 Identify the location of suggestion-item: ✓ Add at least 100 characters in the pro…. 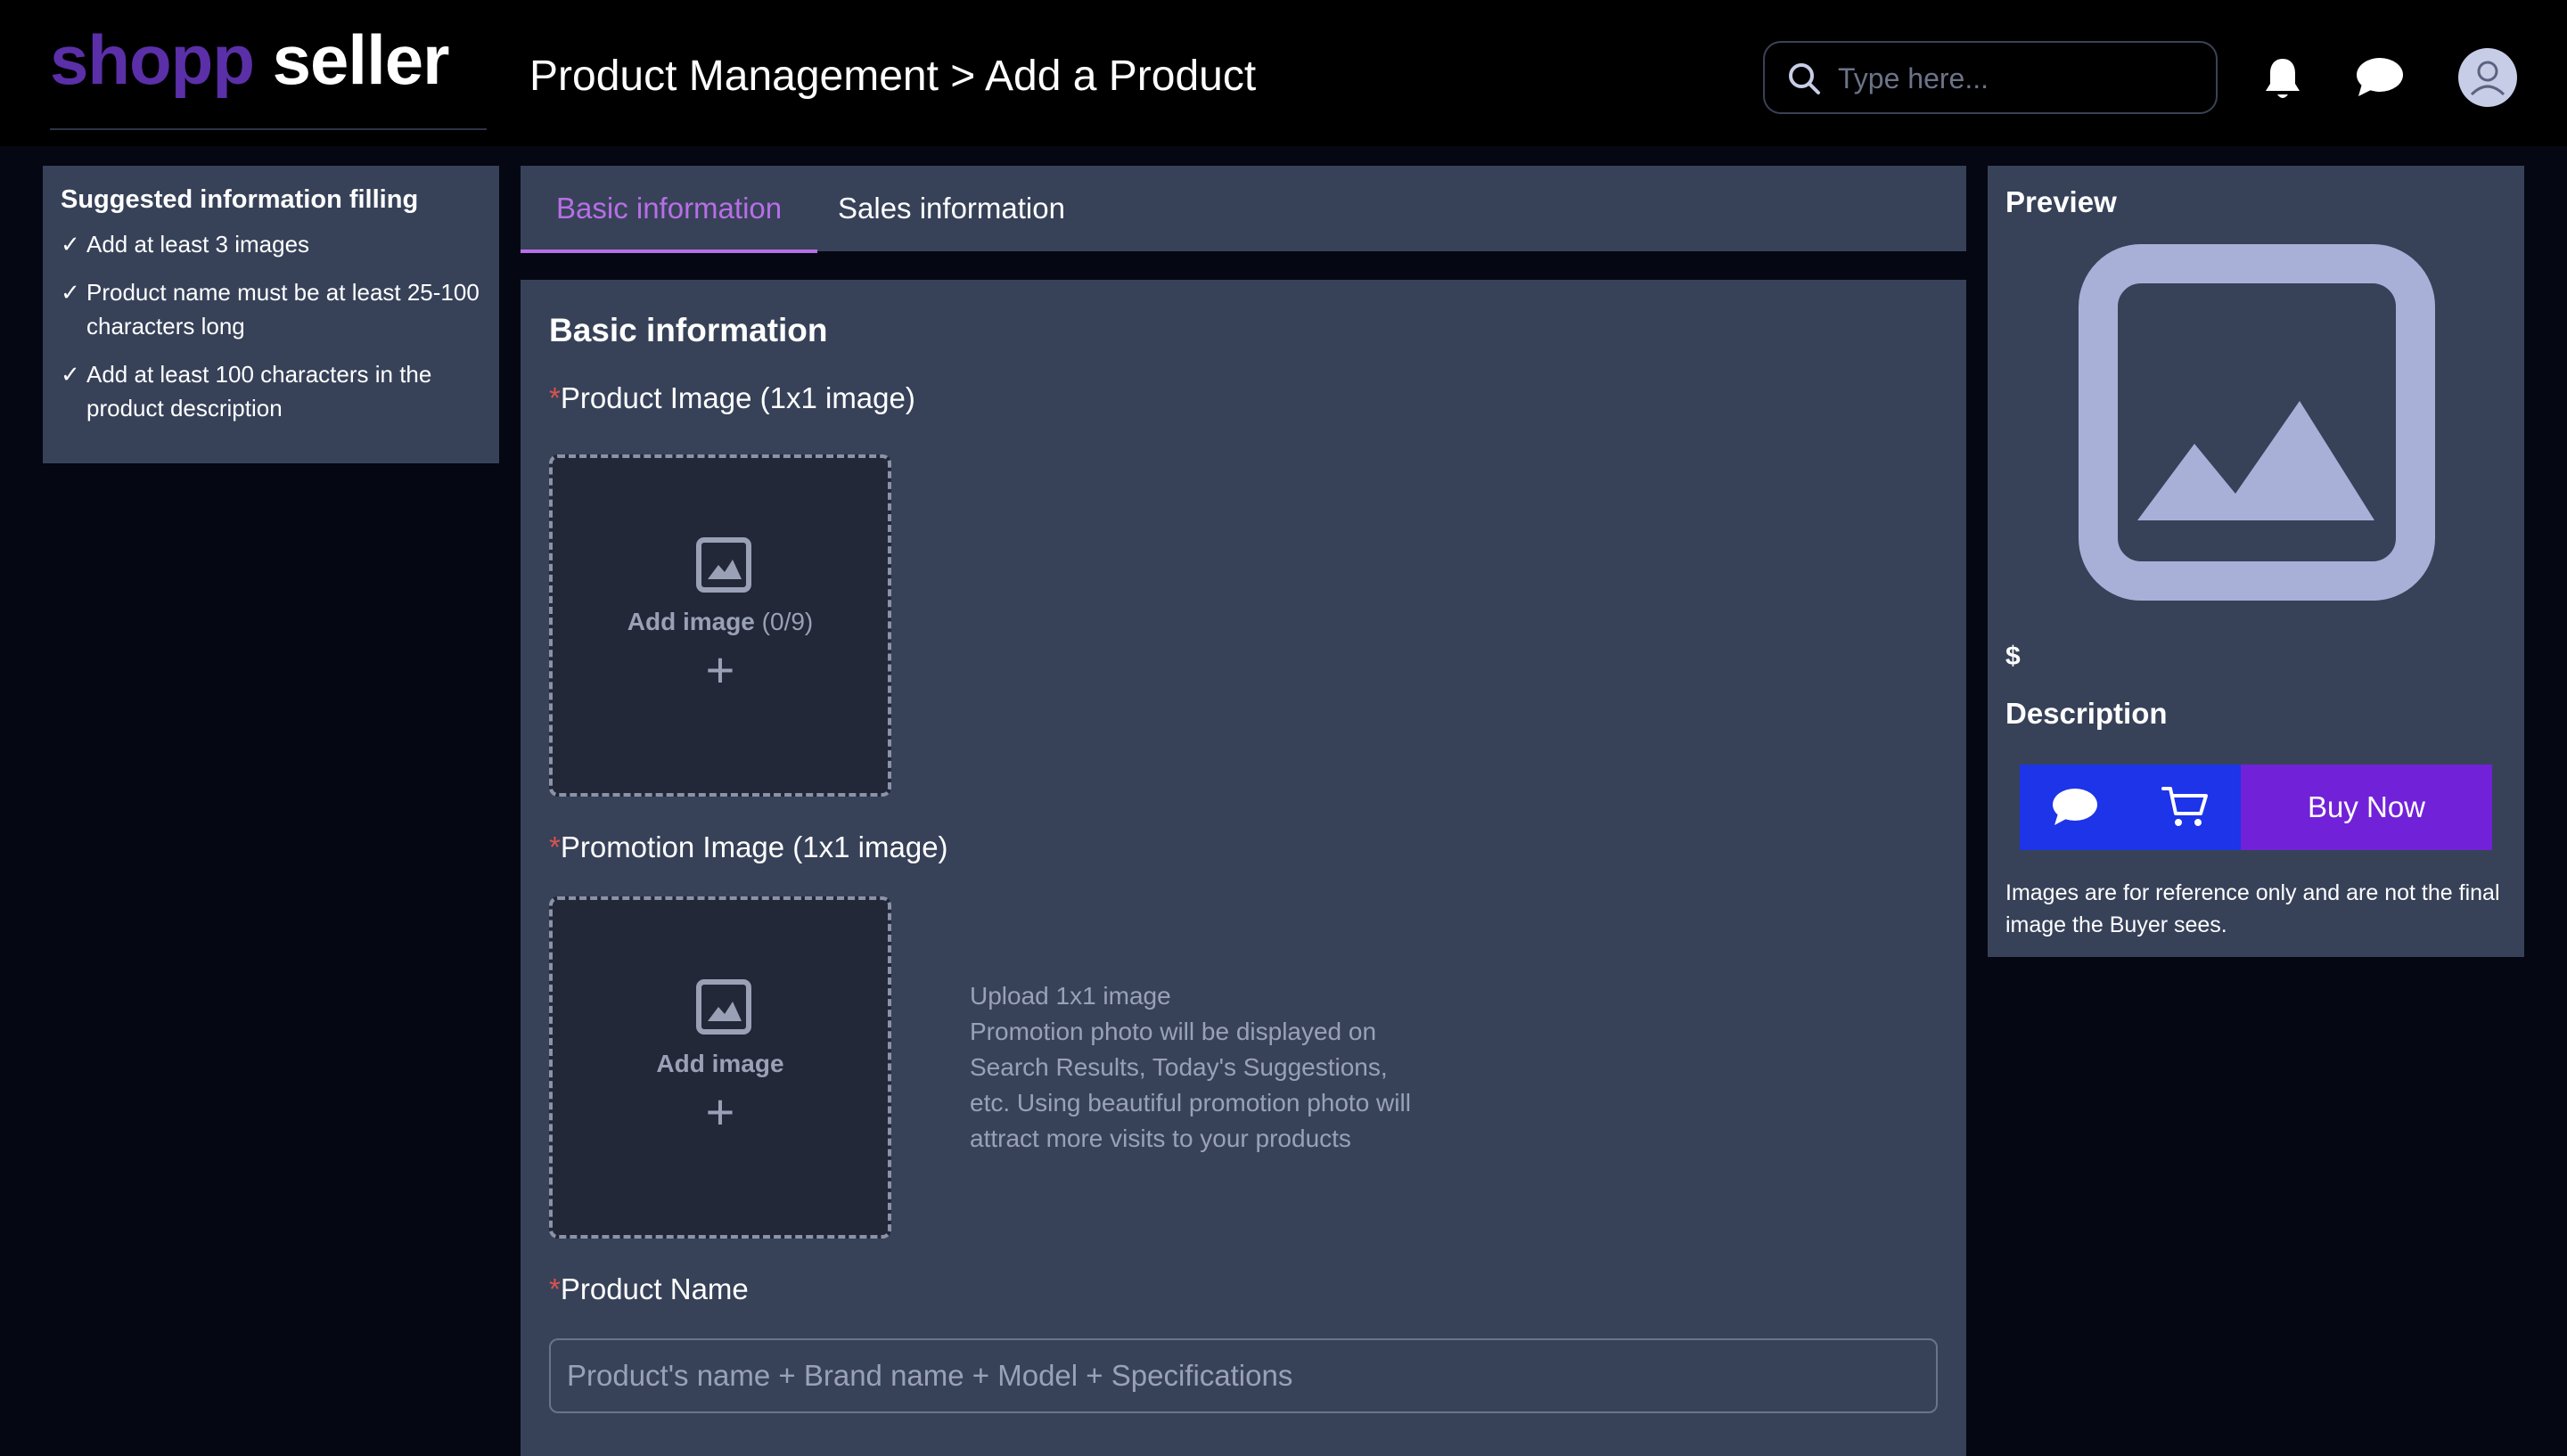
(271, 391).